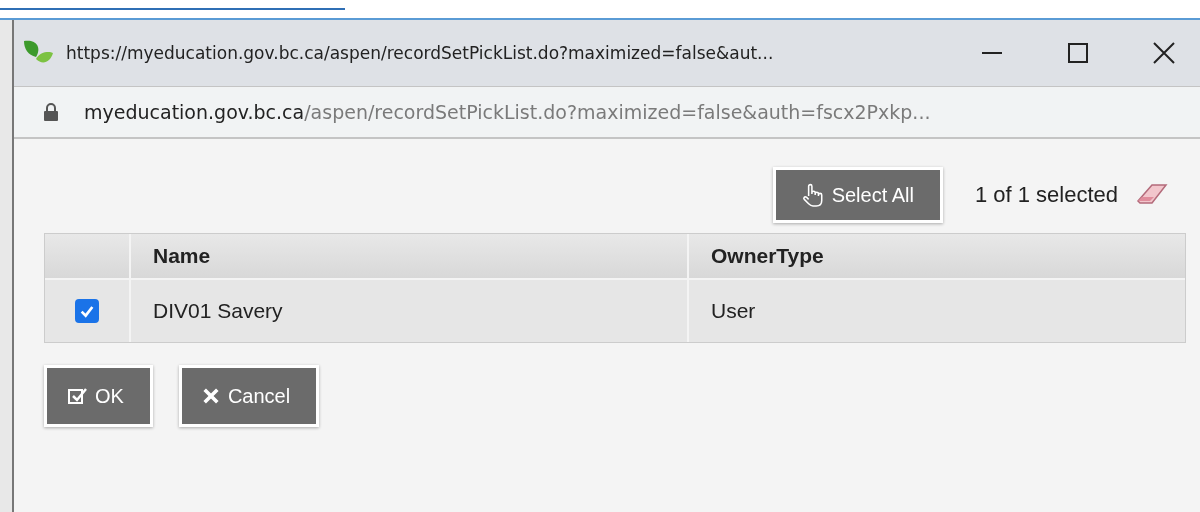 The image size is (1200, 512). What do you see at coordinates (98, 396) in the screenshot?
I see `ok-button: OK` at bounding box center [98, 396].